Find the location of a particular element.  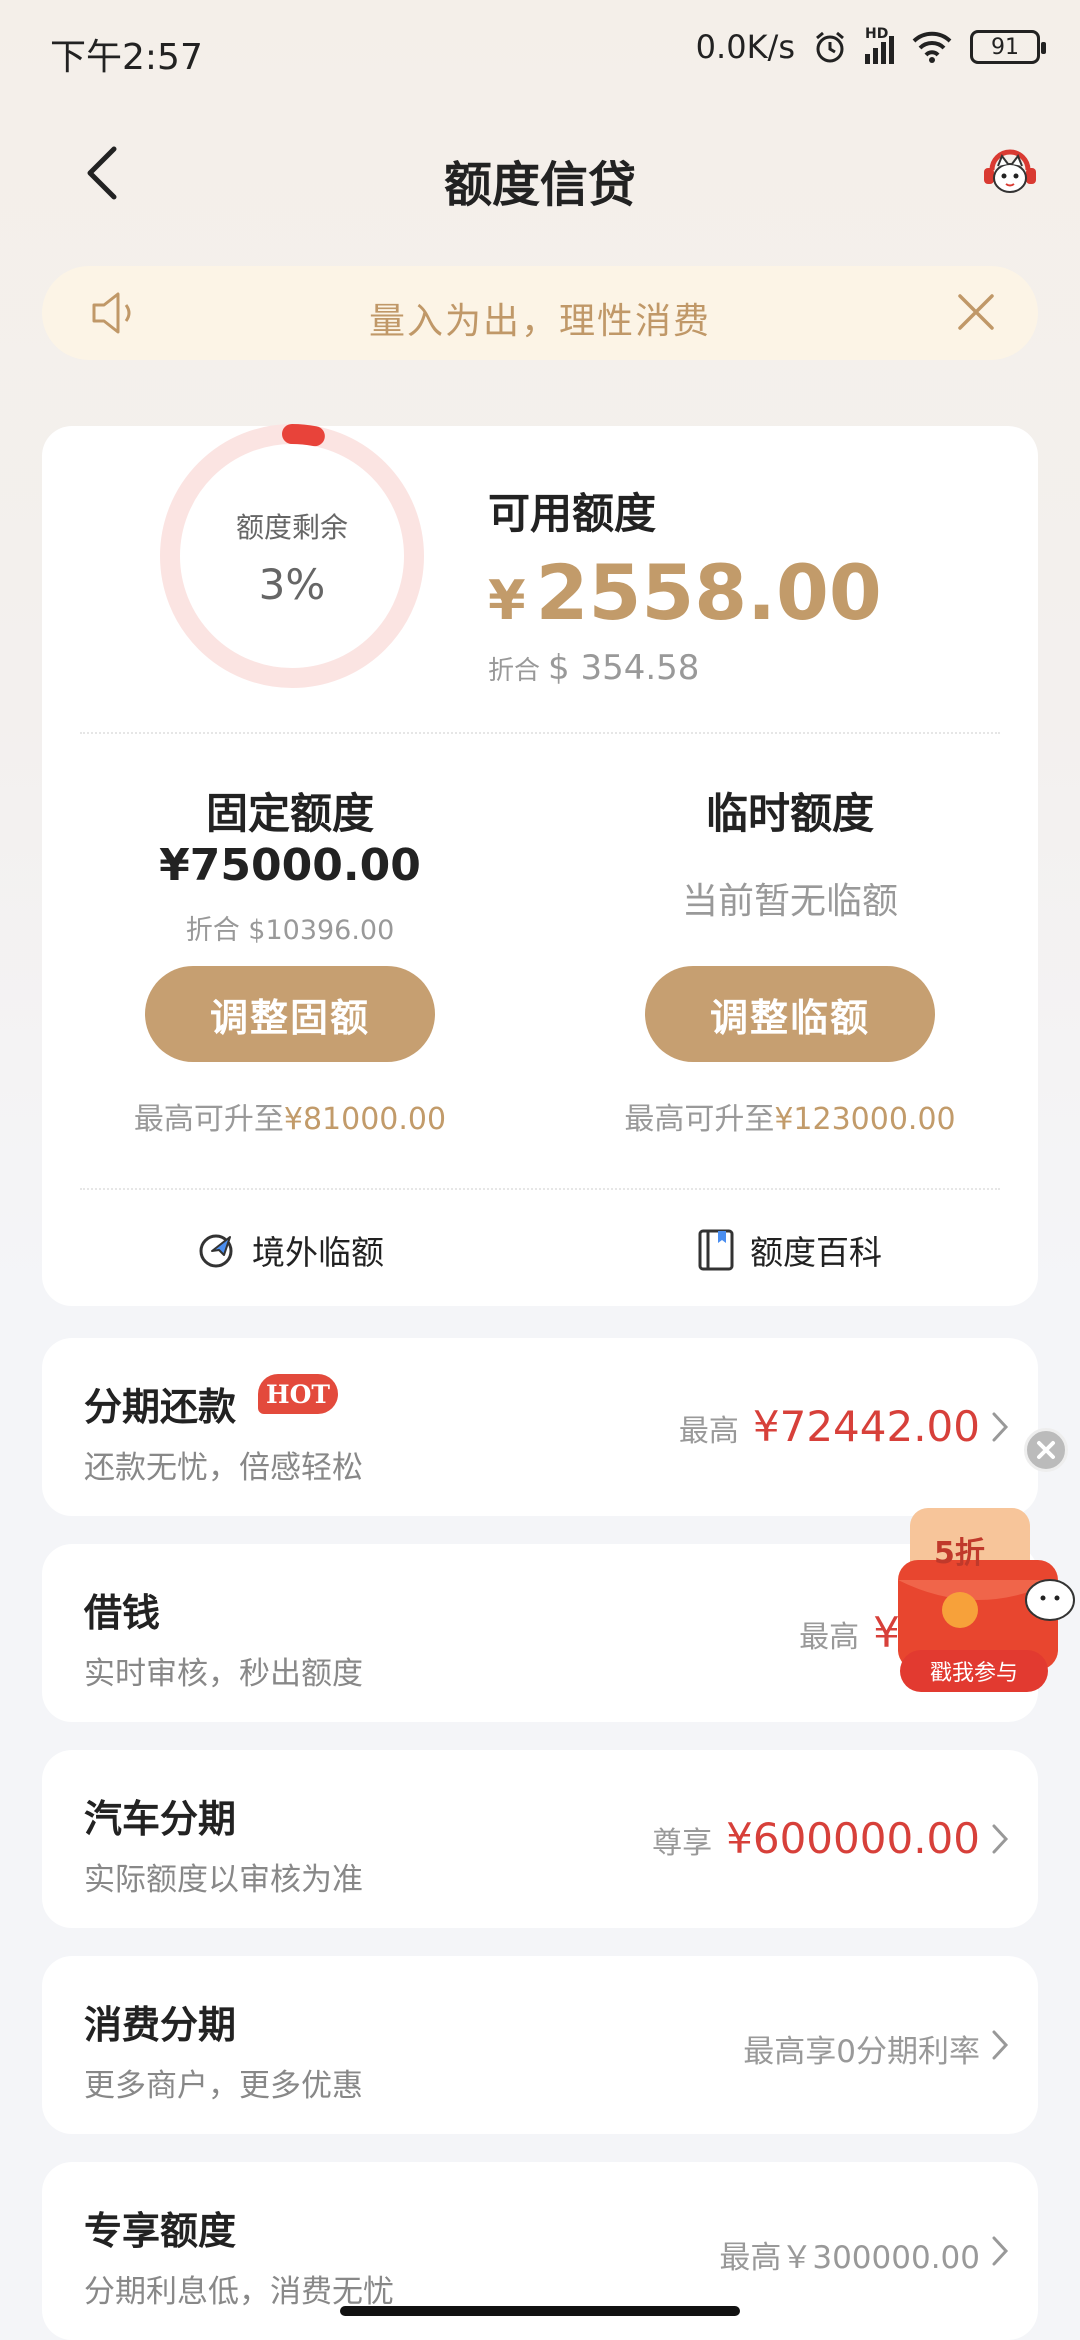

product-title: 专享额度 is located at coordinates (160, 2231).